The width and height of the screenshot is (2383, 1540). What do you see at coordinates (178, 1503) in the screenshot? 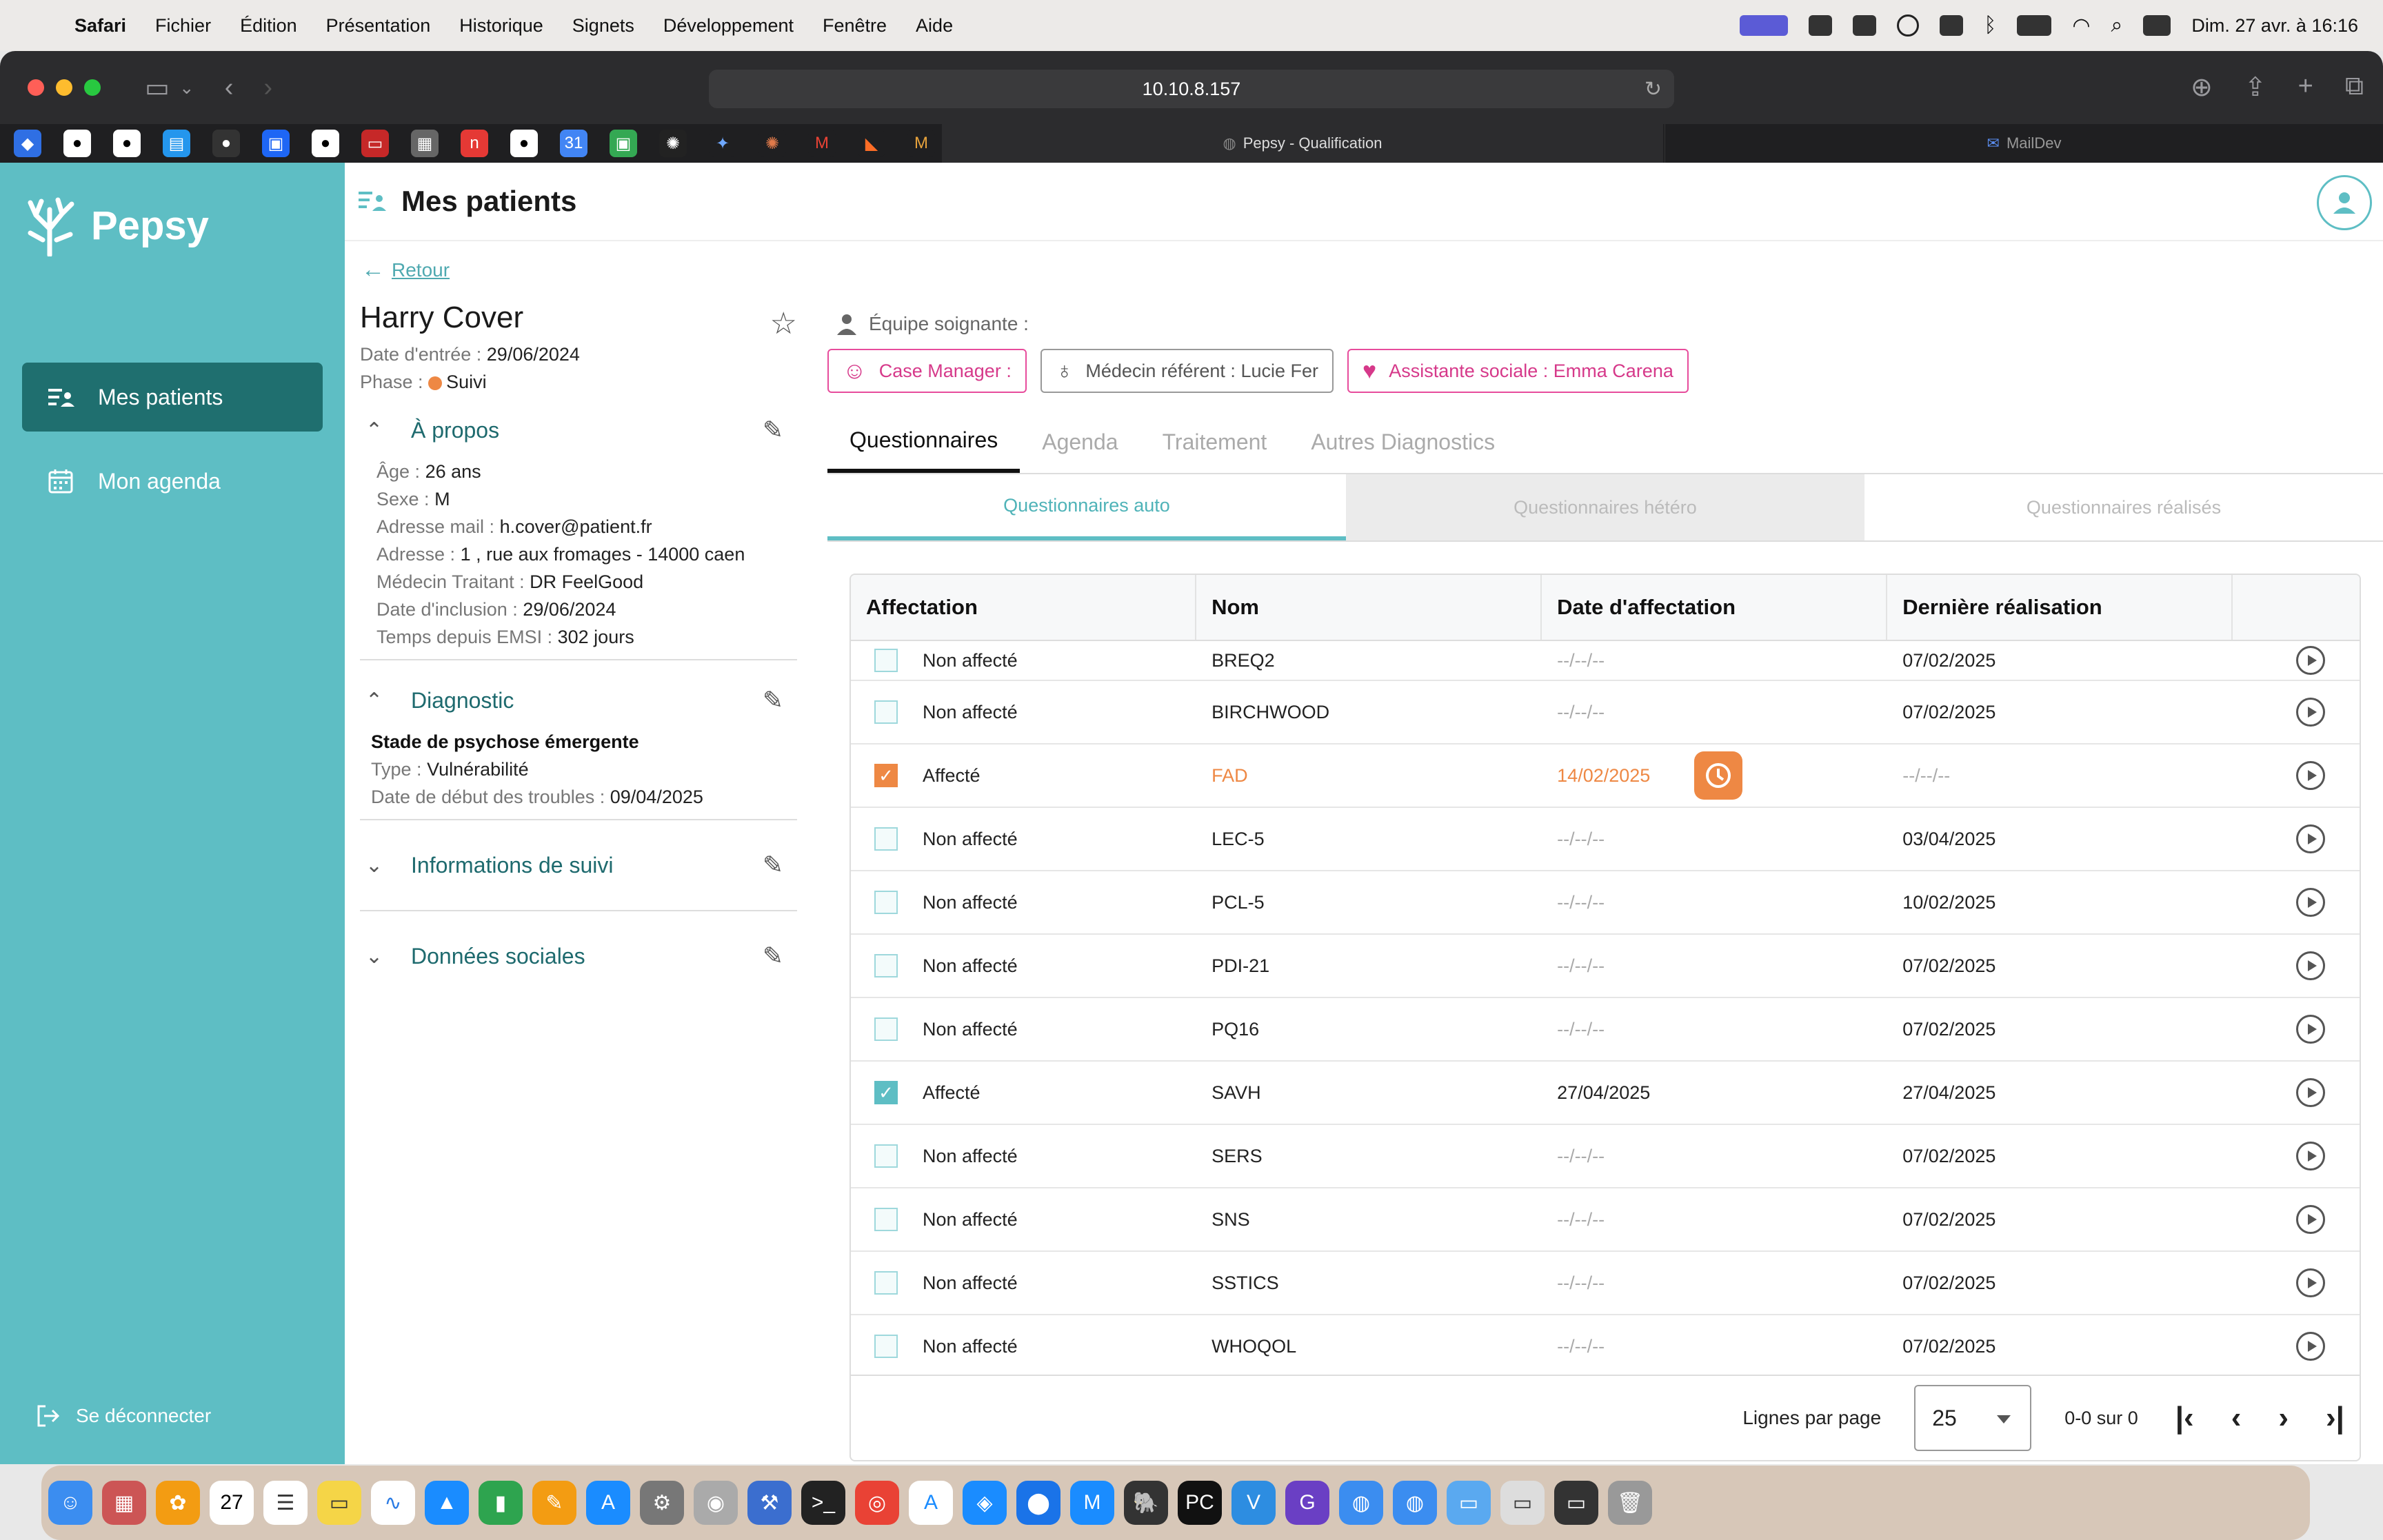
I see `dock-photos-icon: ✿` at bounding box center [178, 1503].